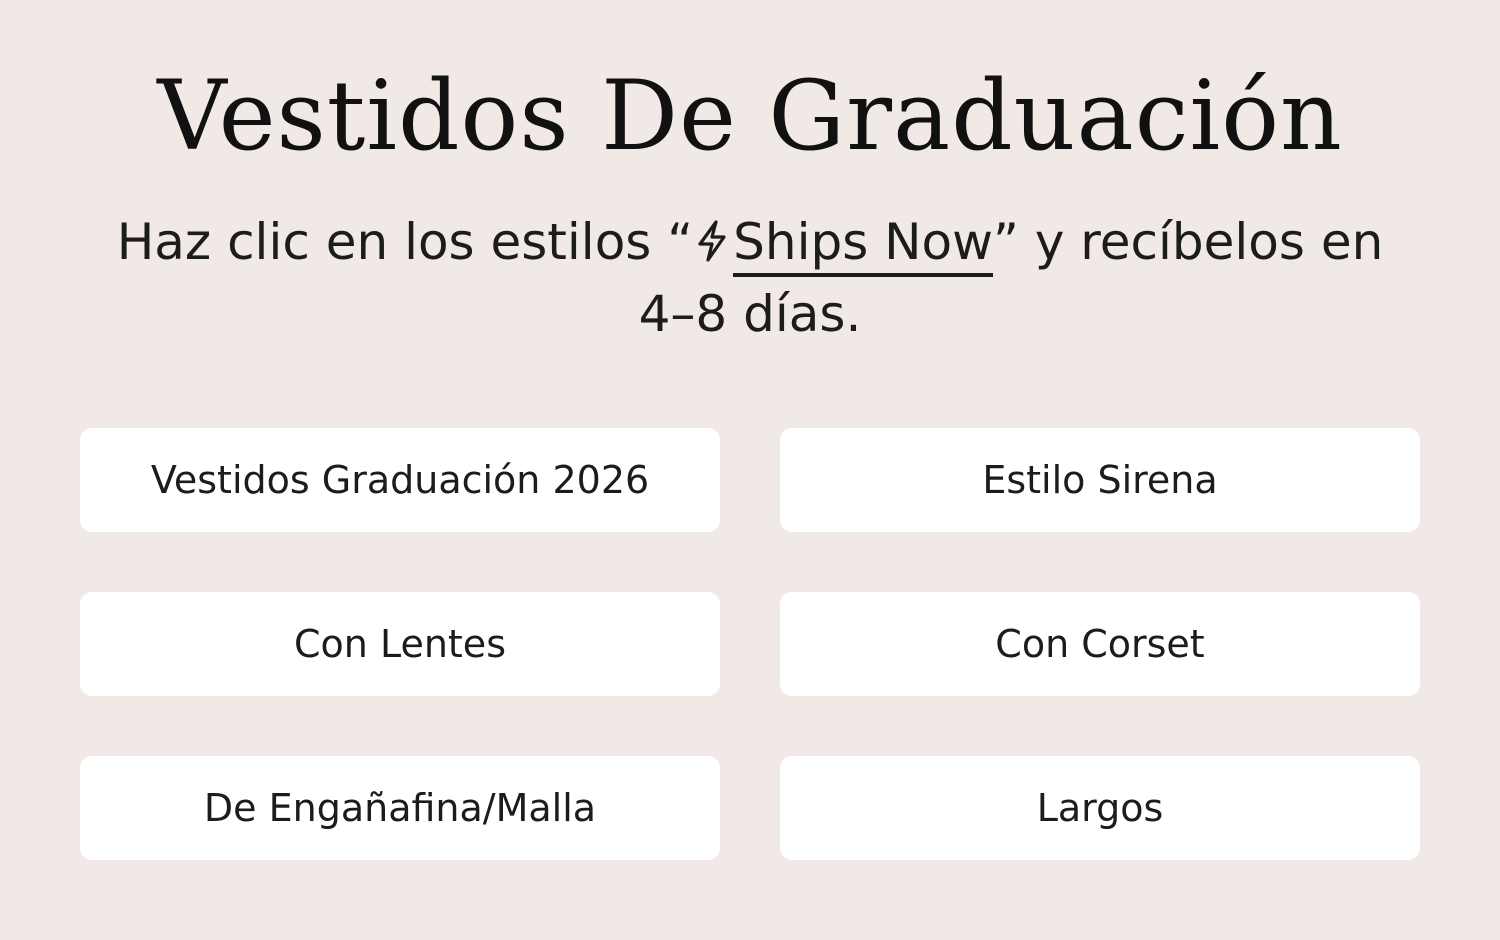 This screenshot has height=940, width=1500. Describe the element at coordinates (863, 245) in the screenshot. I see `ships-now-link: Ships Now` at that location.